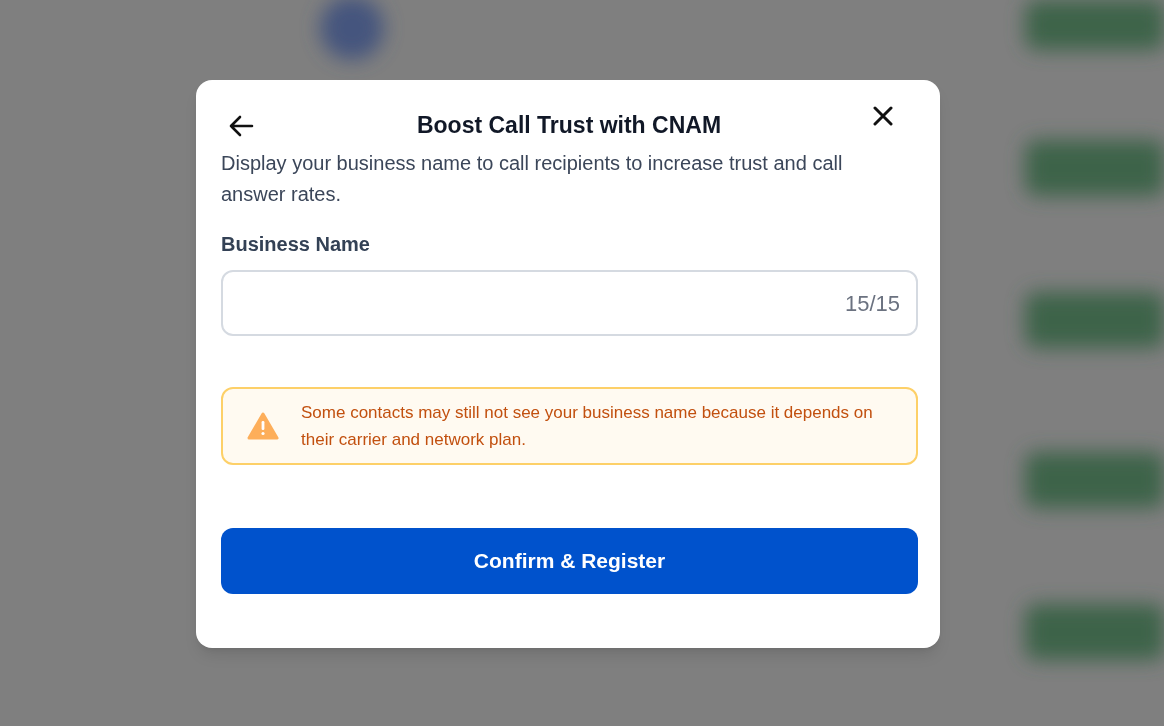 The height and width of the screenshot is (726, 1164). Describe the element at coordinates (569, 125) in the screenshot. I see `dialog-title: Boost Call Trust with CNAM` at that location.